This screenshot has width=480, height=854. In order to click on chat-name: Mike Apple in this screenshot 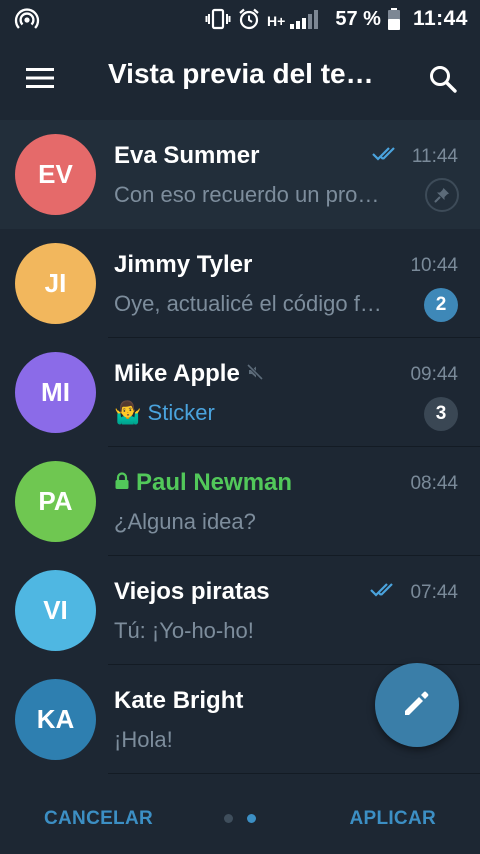, I will do `click(189, 374)`.